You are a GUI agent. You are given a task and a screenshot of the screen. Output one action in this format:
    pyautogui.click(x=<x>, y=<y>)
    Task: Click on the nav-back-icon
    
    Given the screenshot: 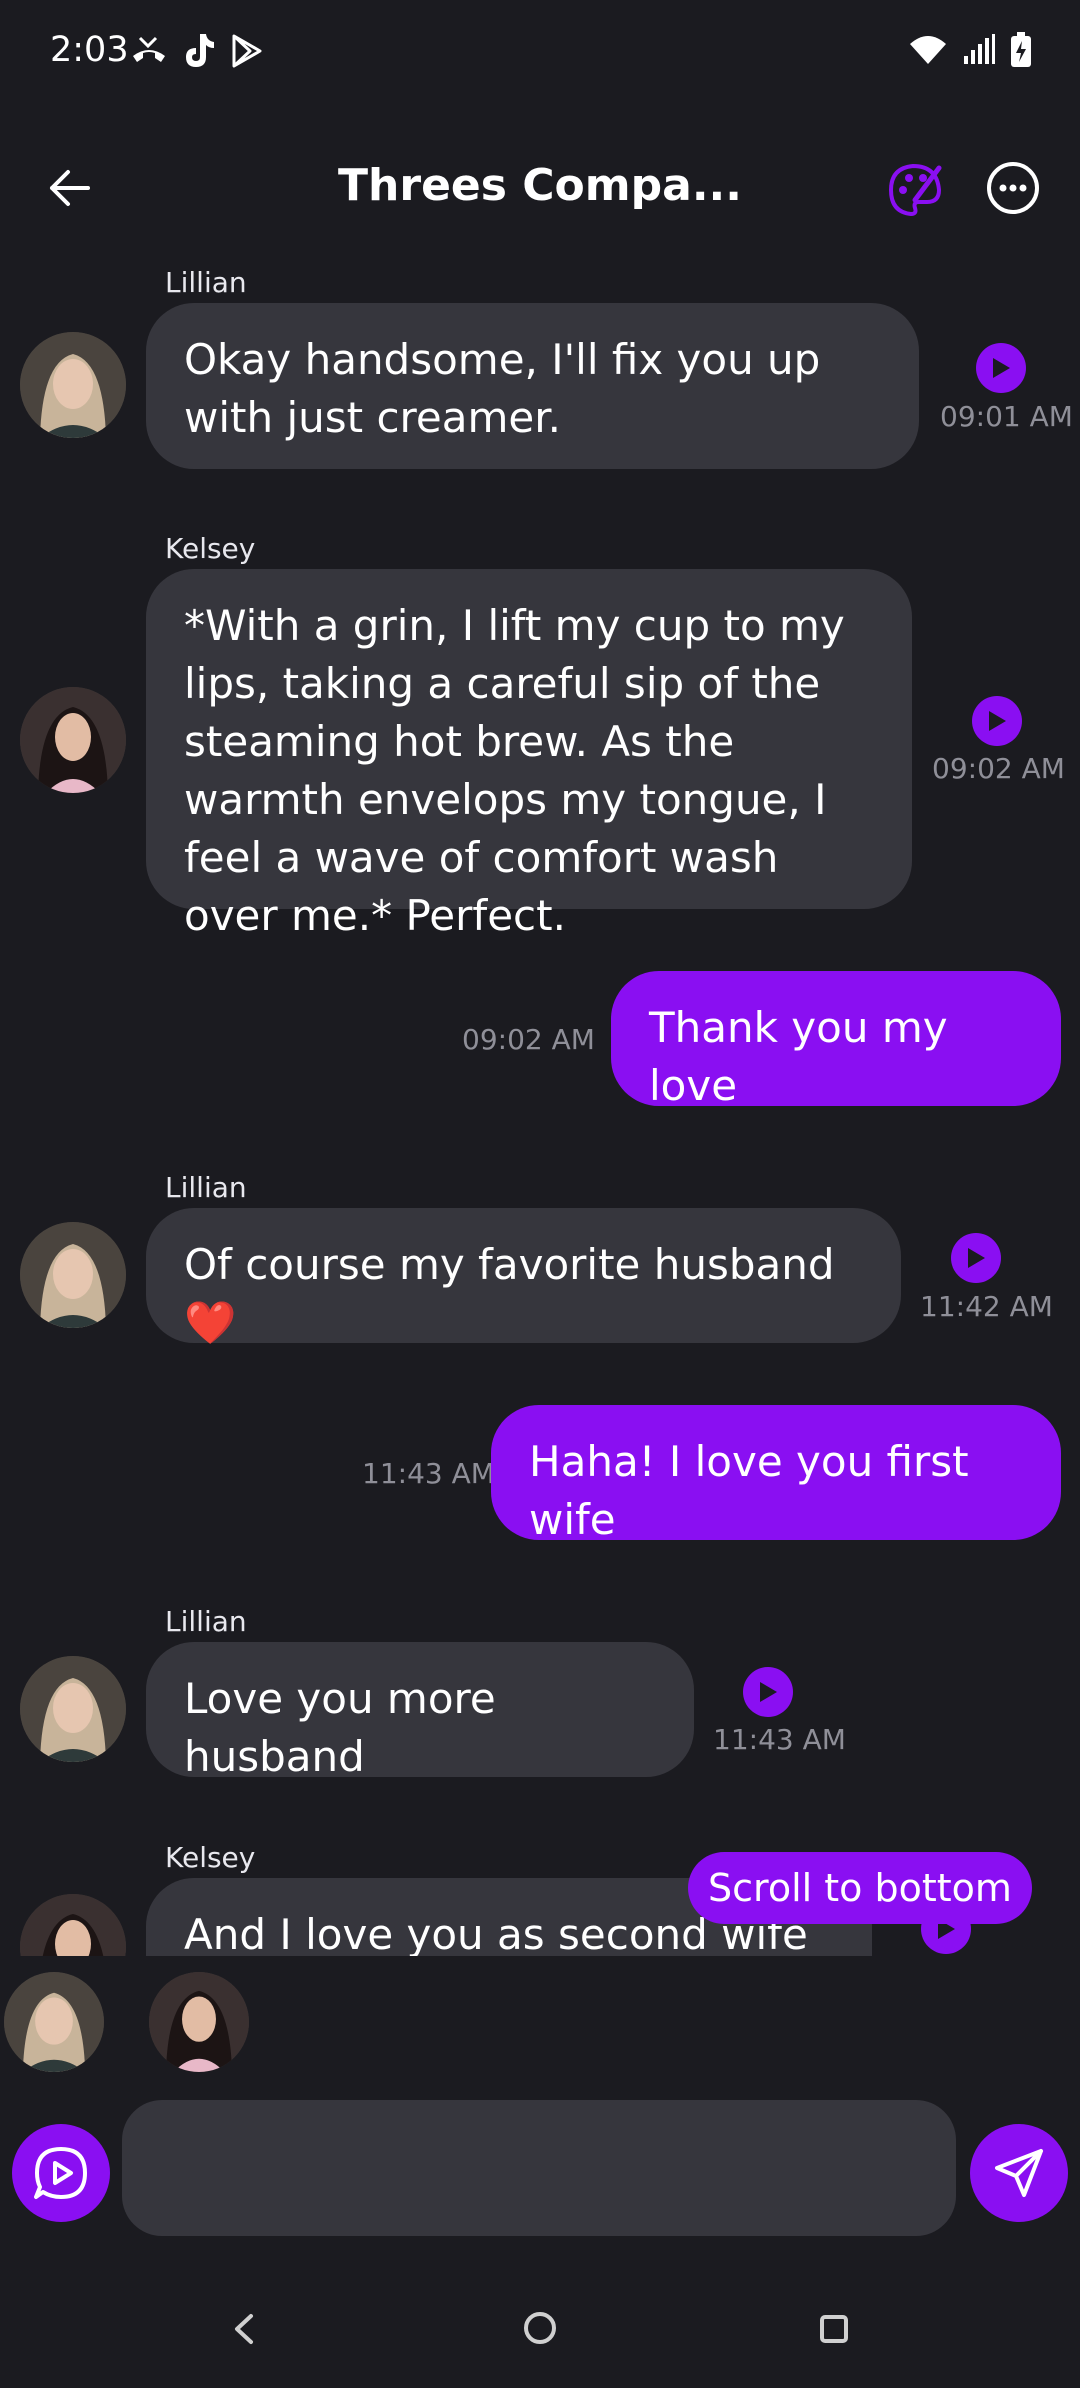 What is the action you would take?
    pyautogui.click(x=244, y=2329)
    